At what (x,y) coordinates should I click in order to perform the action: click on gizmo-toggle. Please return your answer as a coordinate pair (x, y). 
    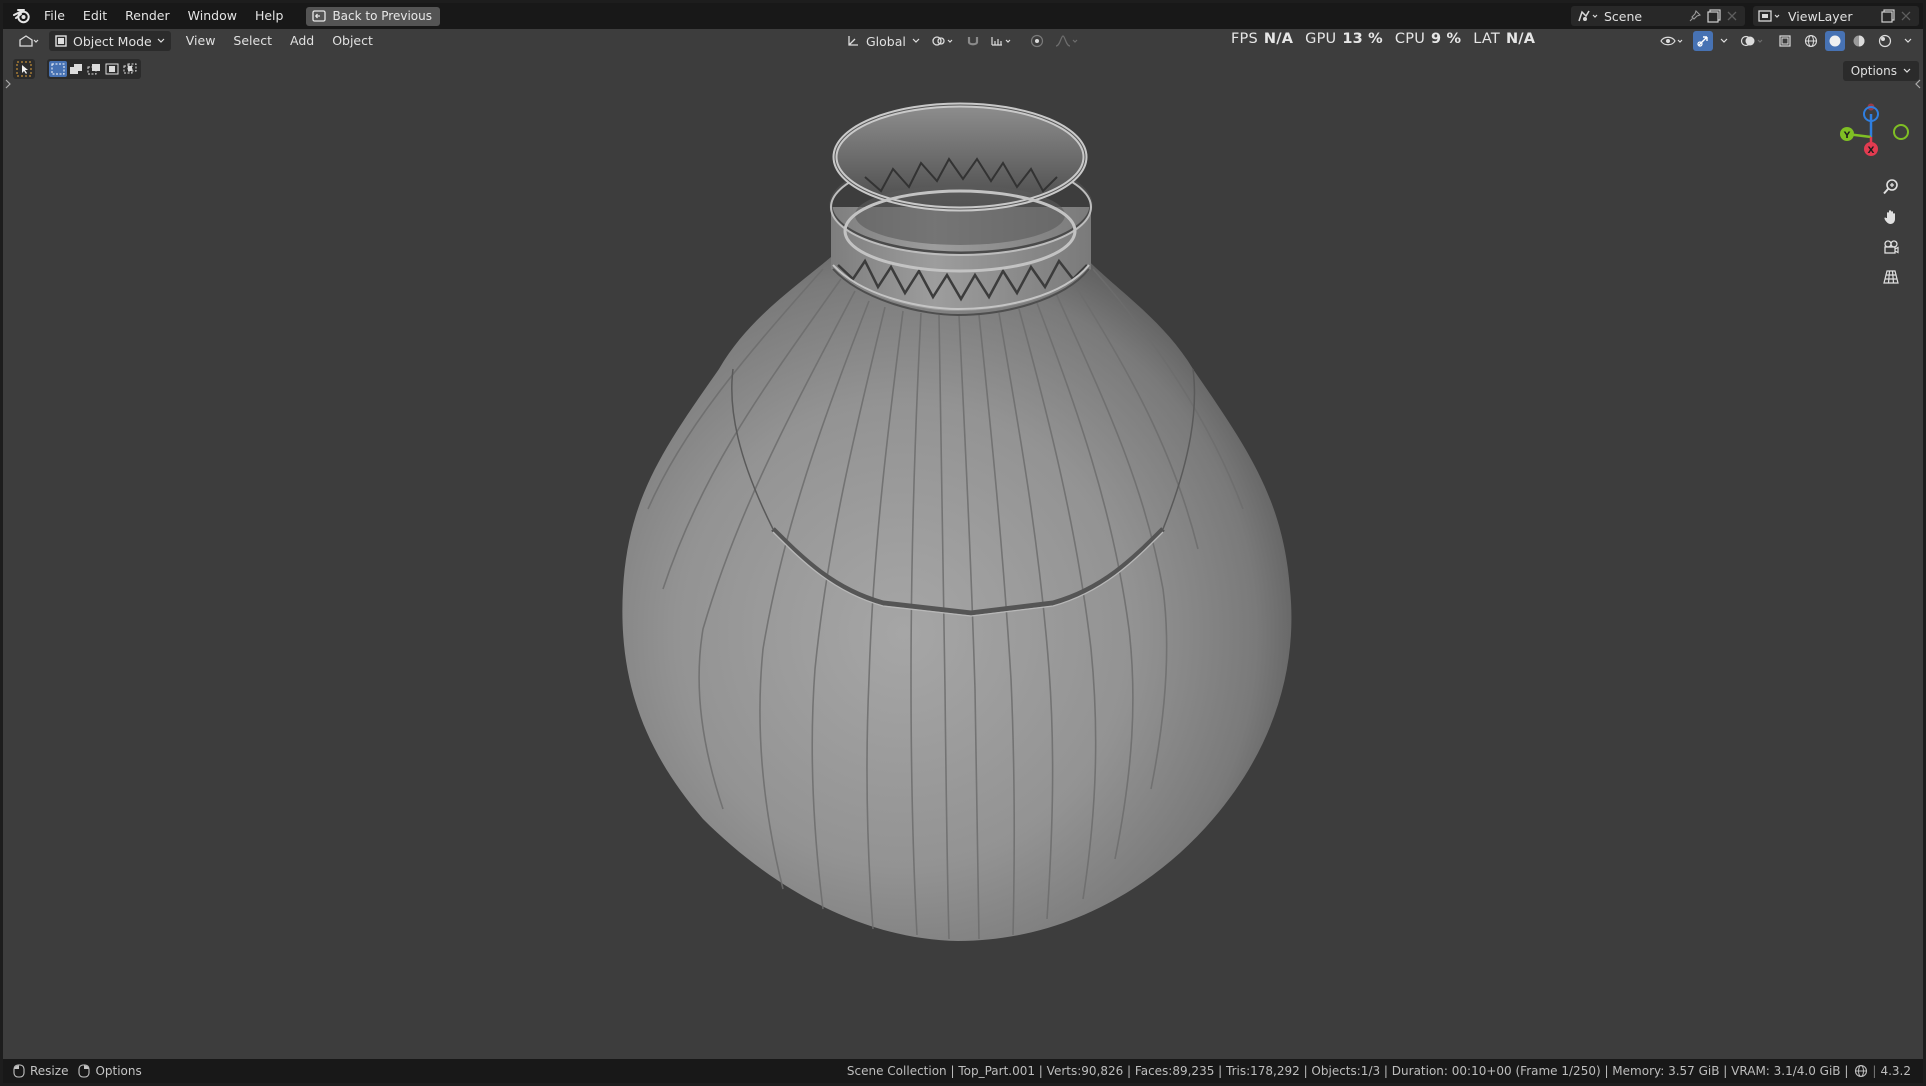
    Looking at the image, I should click on (1703, 41).